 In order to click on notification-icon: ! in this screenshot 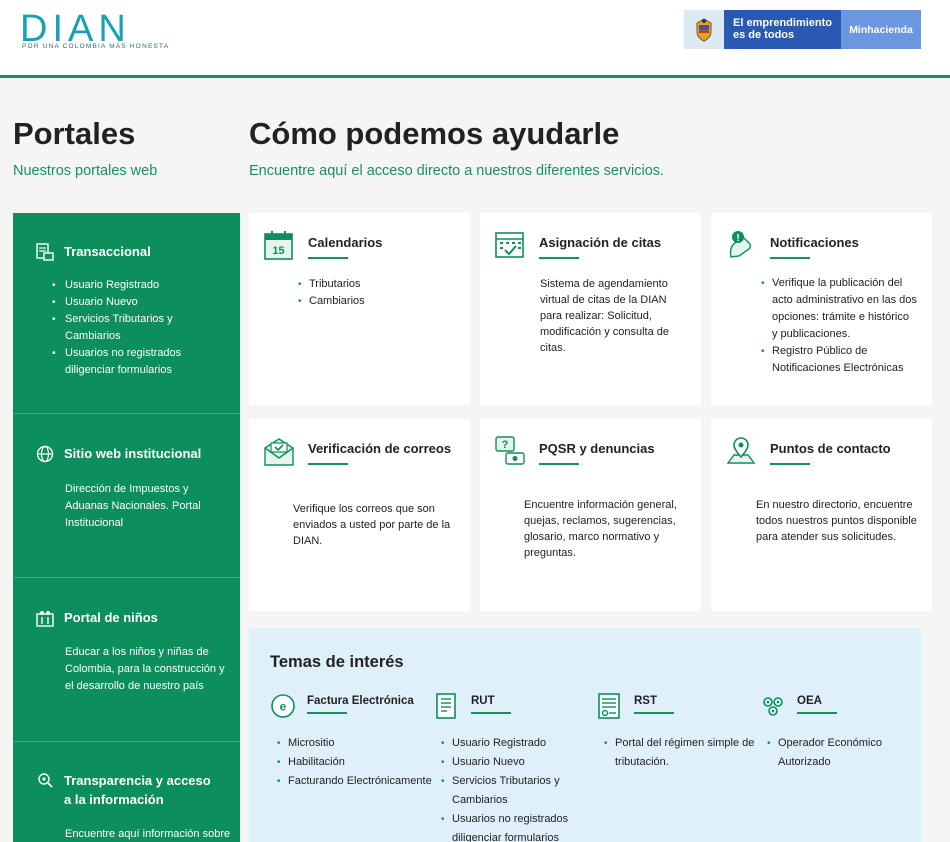, I will do `click(740, 244)`.